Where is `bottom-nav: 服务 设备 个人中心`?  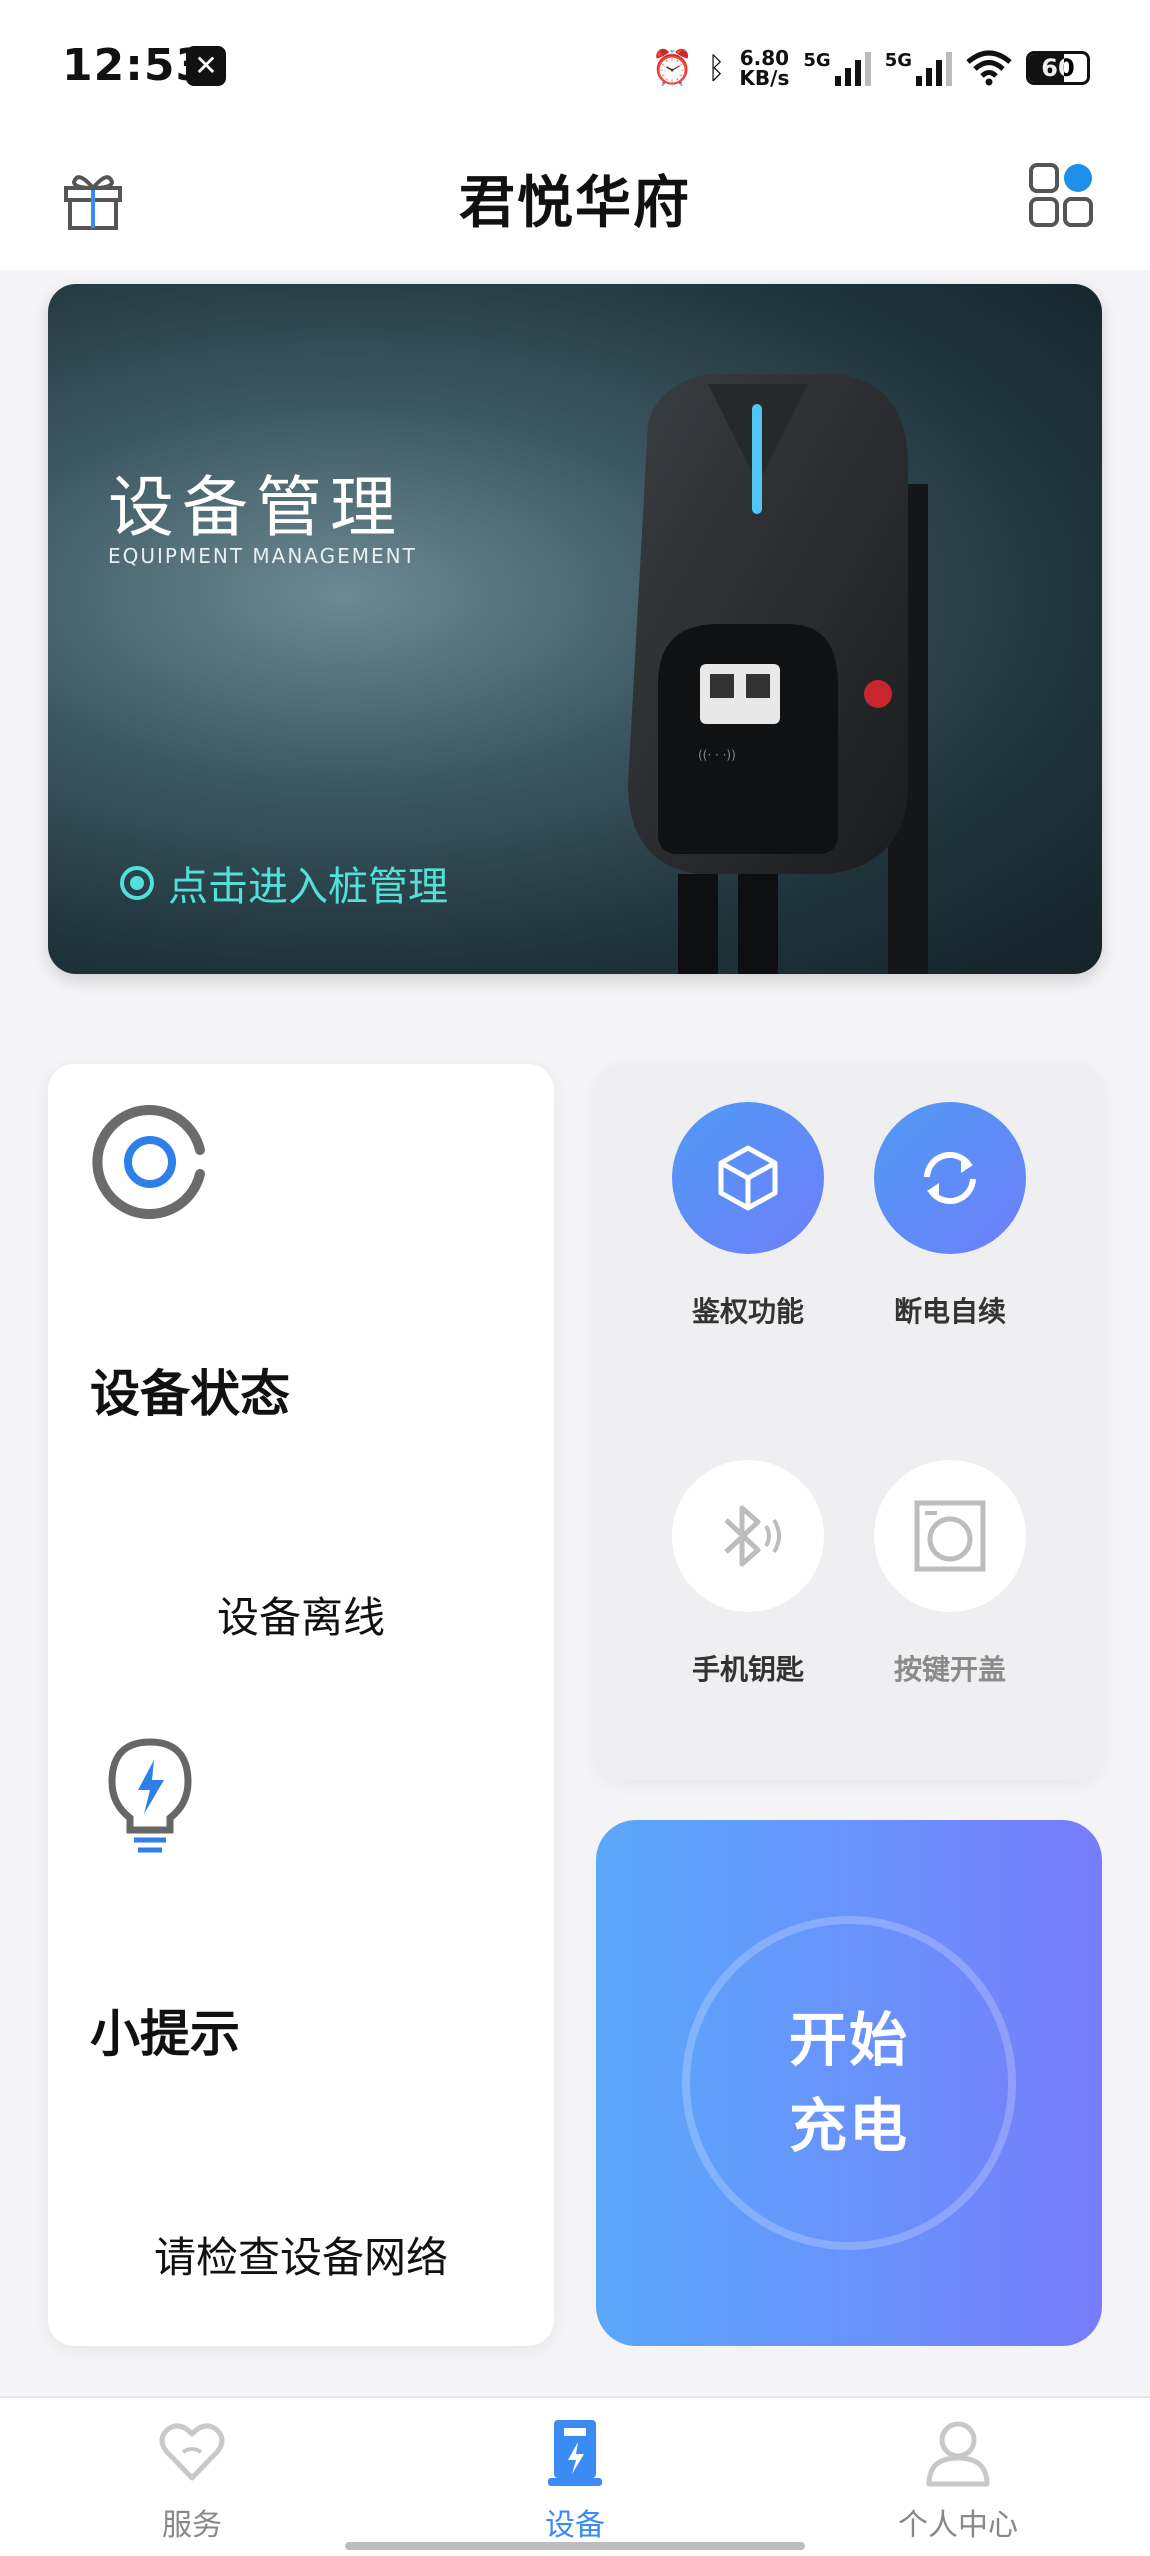
bottom-nav: 服务 设备 个人中心 is located at coordinates (575, 2476).